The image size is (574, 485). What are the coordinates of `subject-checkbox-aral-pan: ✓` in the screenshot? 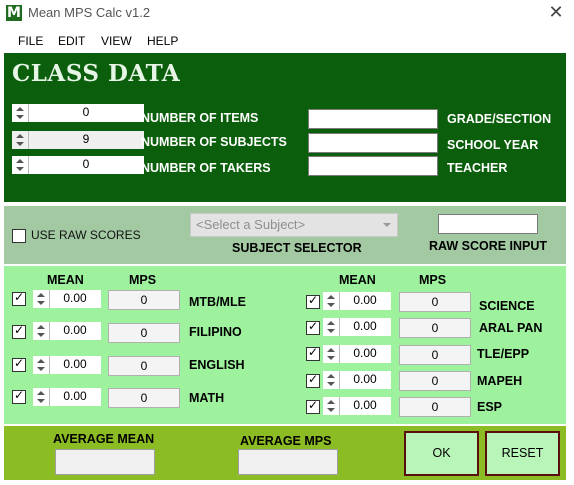 It's located at (313, 327).